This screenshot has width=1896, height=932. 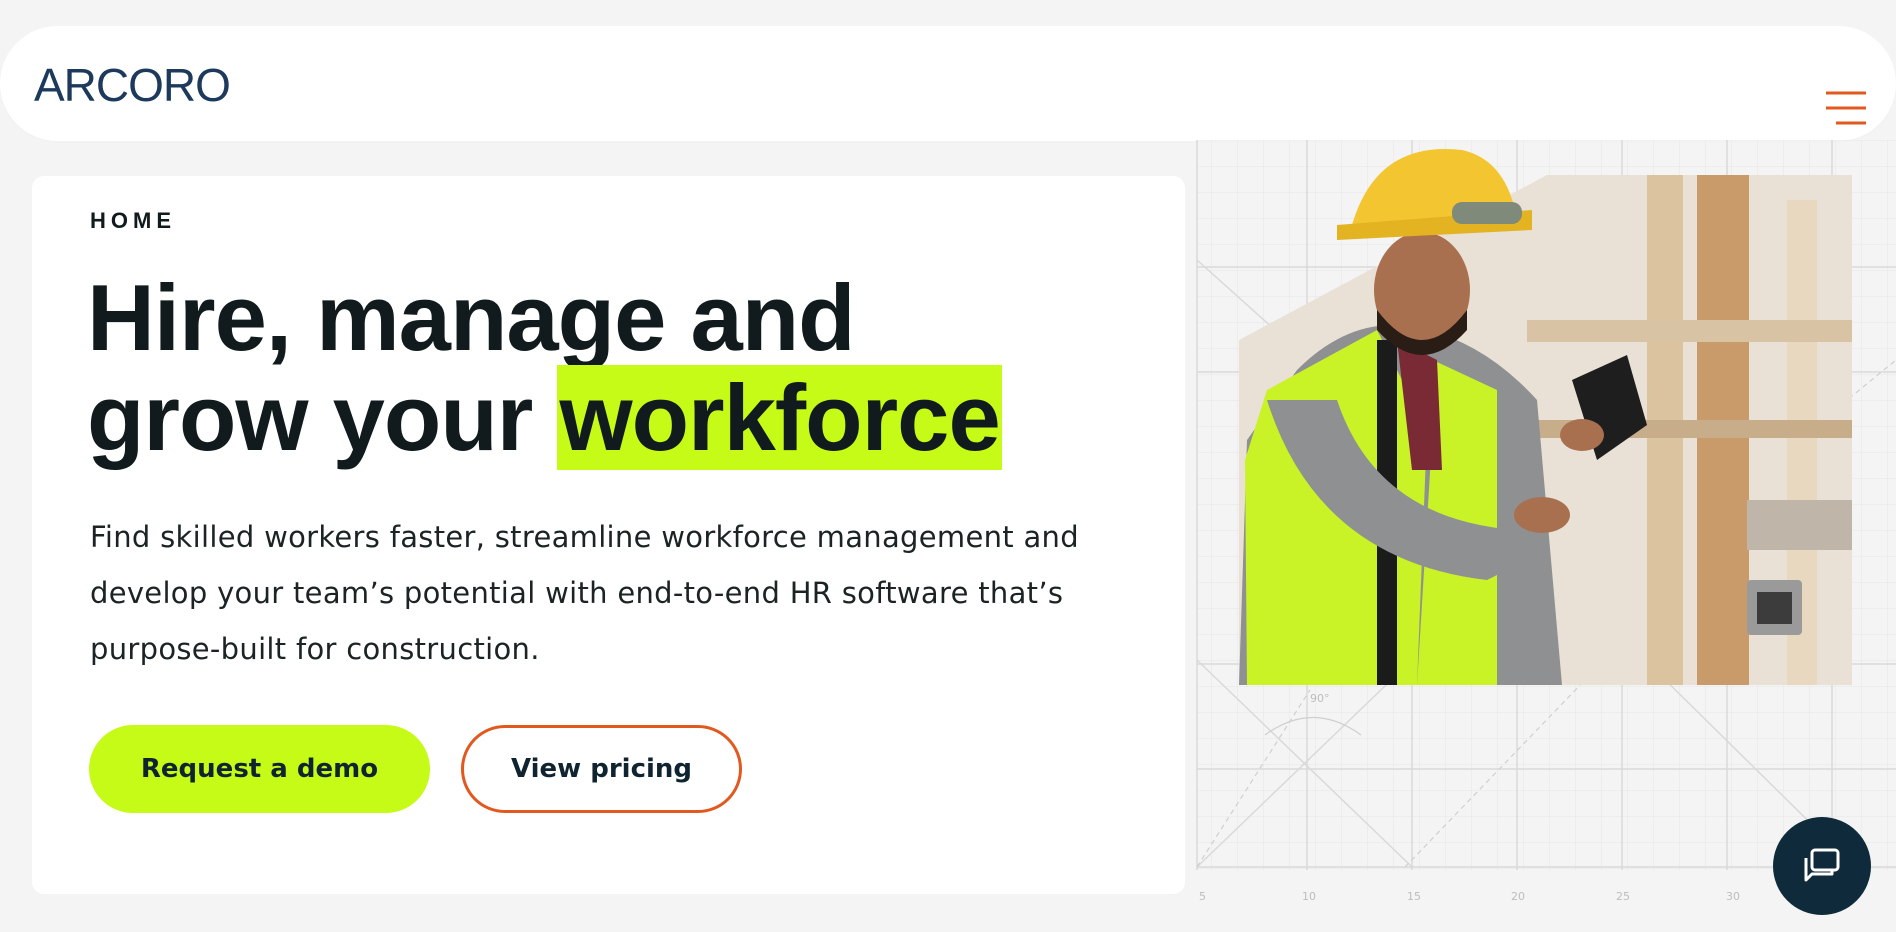 I want to click on view-pricing-button: View pricing, so click(x=601, y=769).